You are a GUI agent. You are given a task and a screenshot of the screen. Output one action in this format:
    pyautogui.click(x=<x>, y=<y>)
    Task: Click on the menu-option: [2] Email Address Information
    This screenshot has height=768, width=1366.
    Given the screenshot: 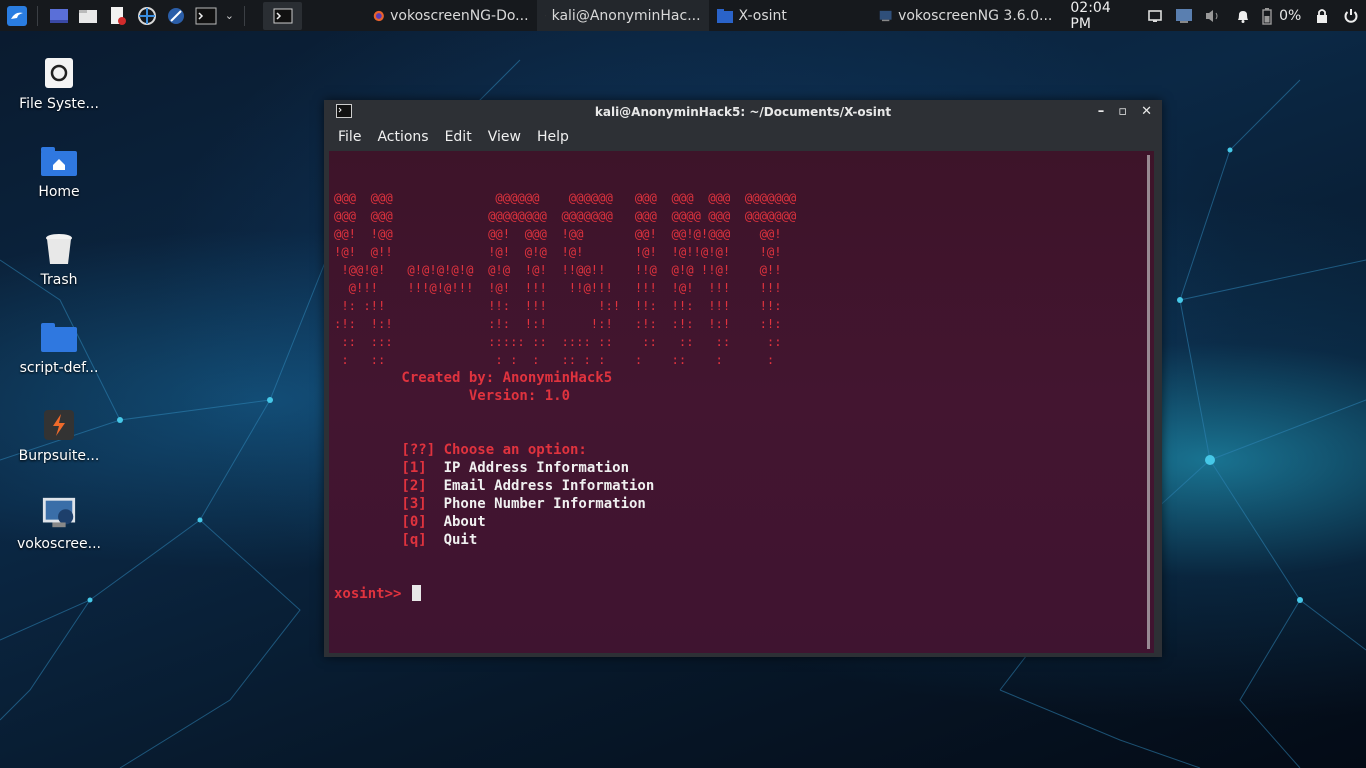 What is the action you would take?
    pyautogui.click(x=565, y=486)
    